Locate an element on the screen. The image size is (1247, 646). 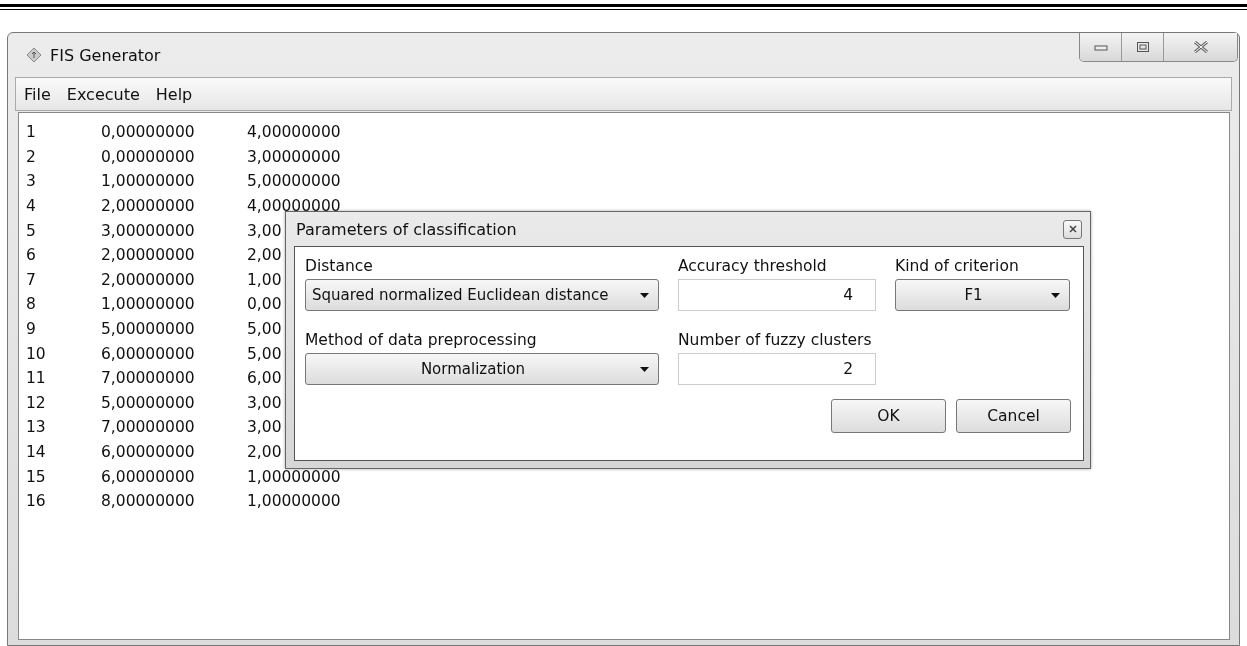
row-number: 10 is located at coordinates (36, 353).